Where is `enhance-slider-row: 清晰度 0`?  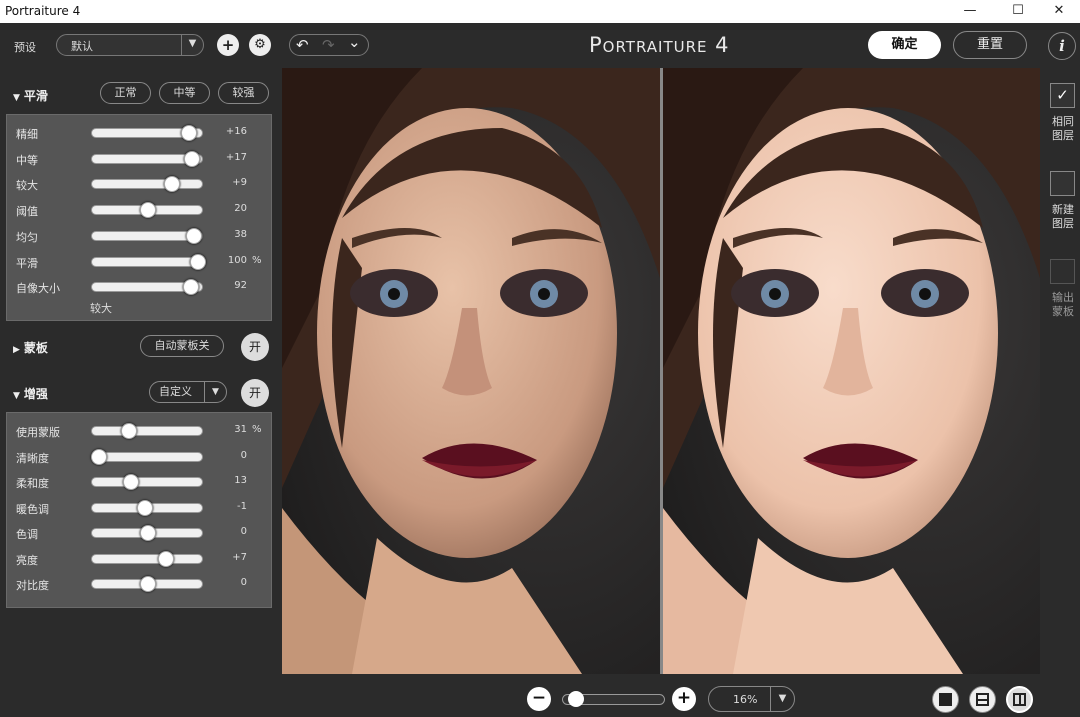
enhance-slider-row: 清晰度 0 is located at coordinates (140, 457).